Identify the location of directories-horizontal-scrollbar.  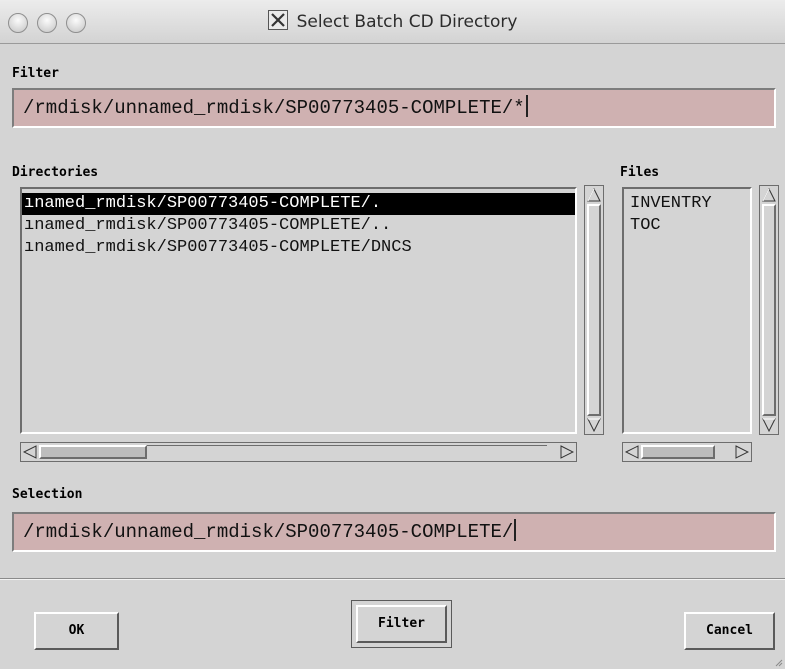
(298, 452).